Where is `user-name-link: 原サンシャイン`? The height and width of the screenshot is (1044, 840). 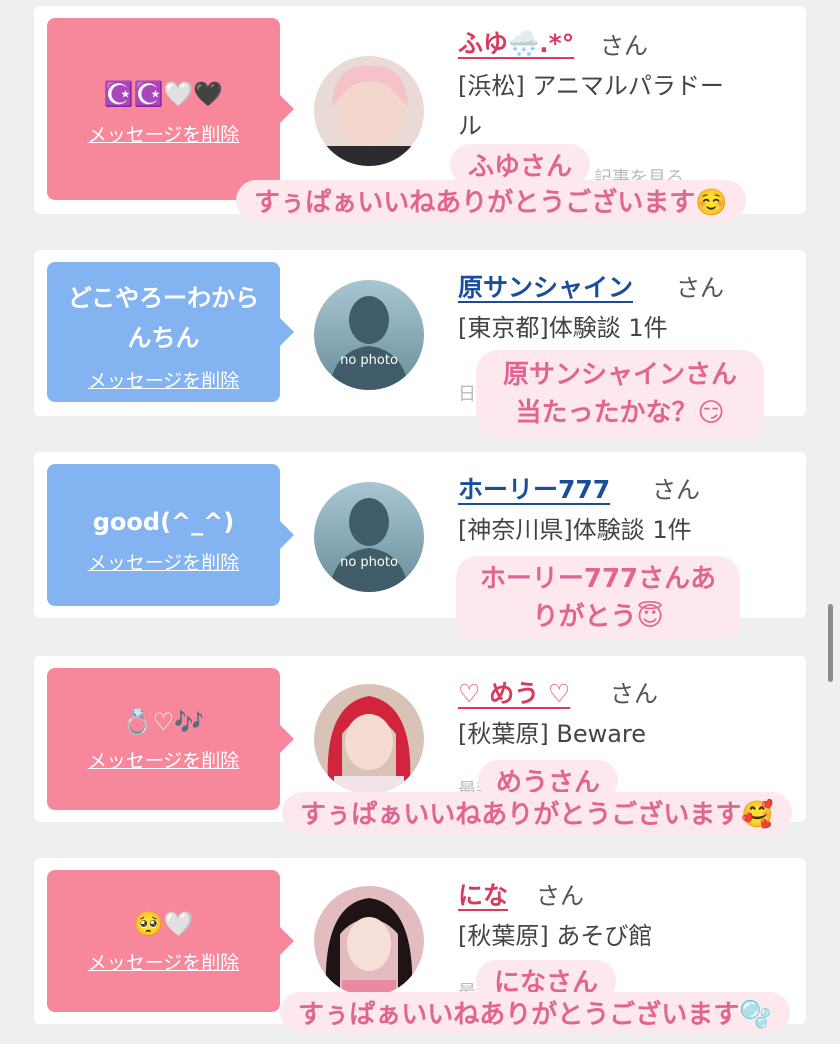
user-name-link: 原サンシャイン is located at coordinates (545, 286).